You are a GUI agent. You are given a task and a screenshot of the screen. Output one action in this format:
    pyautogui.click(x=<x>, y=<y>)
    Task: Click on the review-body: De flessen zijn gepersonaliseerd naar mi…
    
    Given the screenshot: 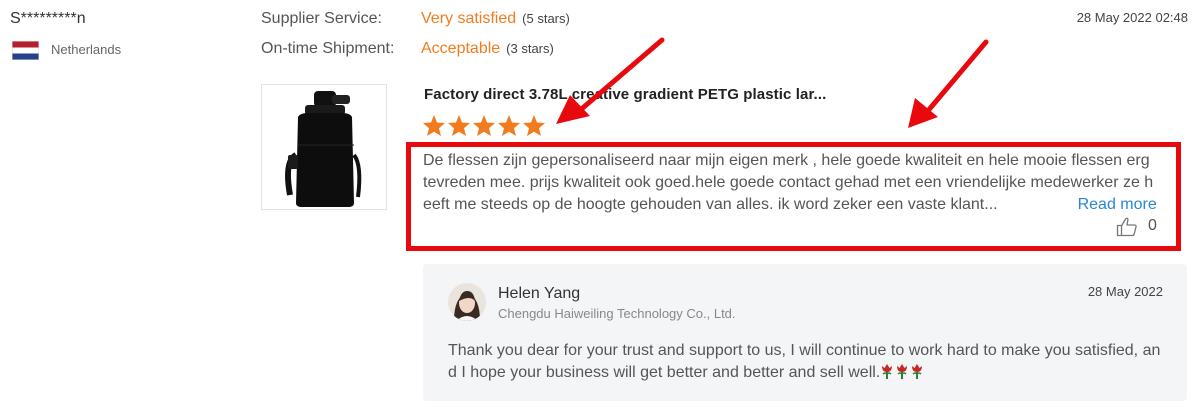 What is the action you would take?
    pyautogui.click(x=788, y=182)
    